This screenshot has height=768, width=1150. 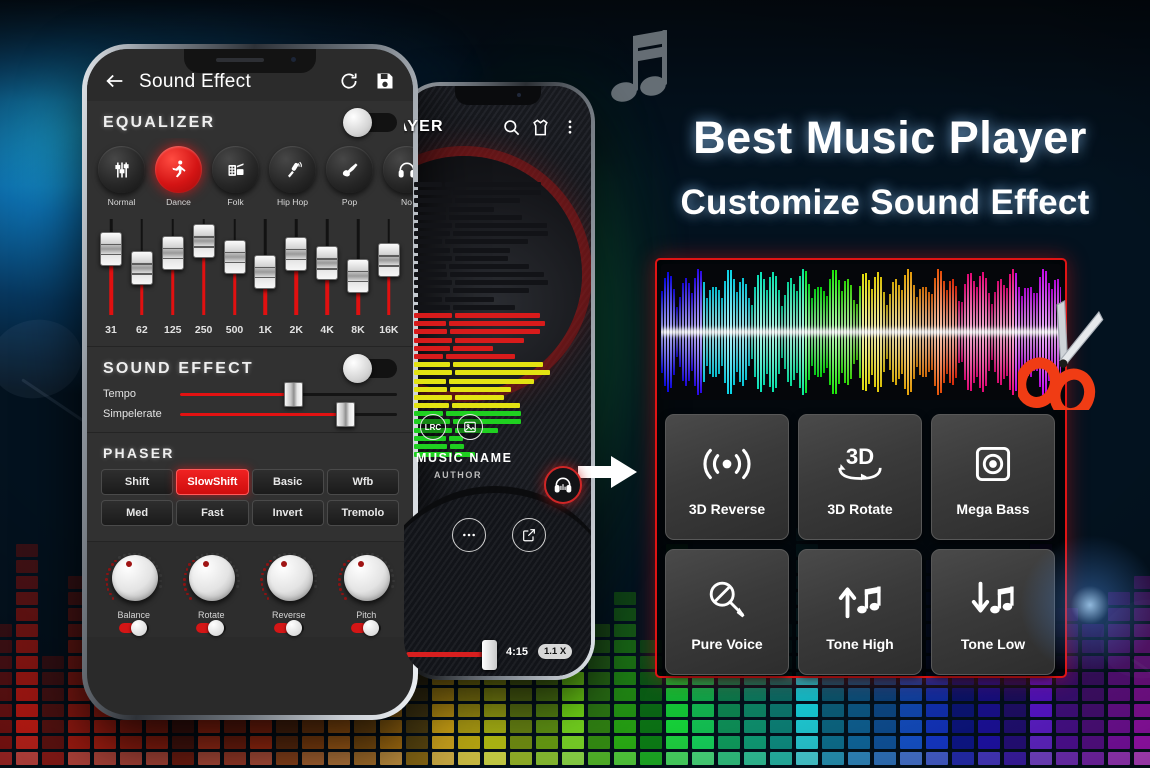 What do you see at coordinates (287, 482) in the screenshot?
I see `phaser-button-basic: Basic` at bounding box center [287, 482].